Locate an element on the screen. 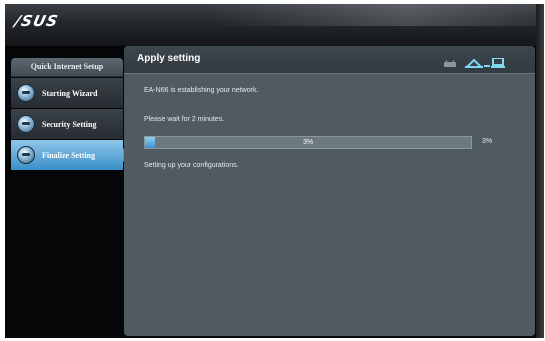 The width and height of the screenshot is (545, 341). panel-header: Apply setting is located at coordinates (329, 60).